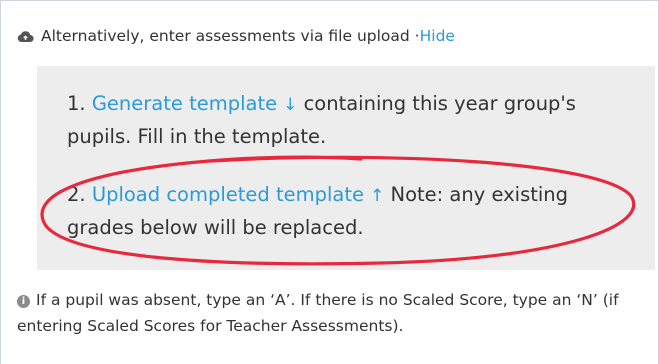 The image size is (659, 364). Describe the element at coordinates (76, 103) in the screenshot. I see `step-number: 1.` at that location.